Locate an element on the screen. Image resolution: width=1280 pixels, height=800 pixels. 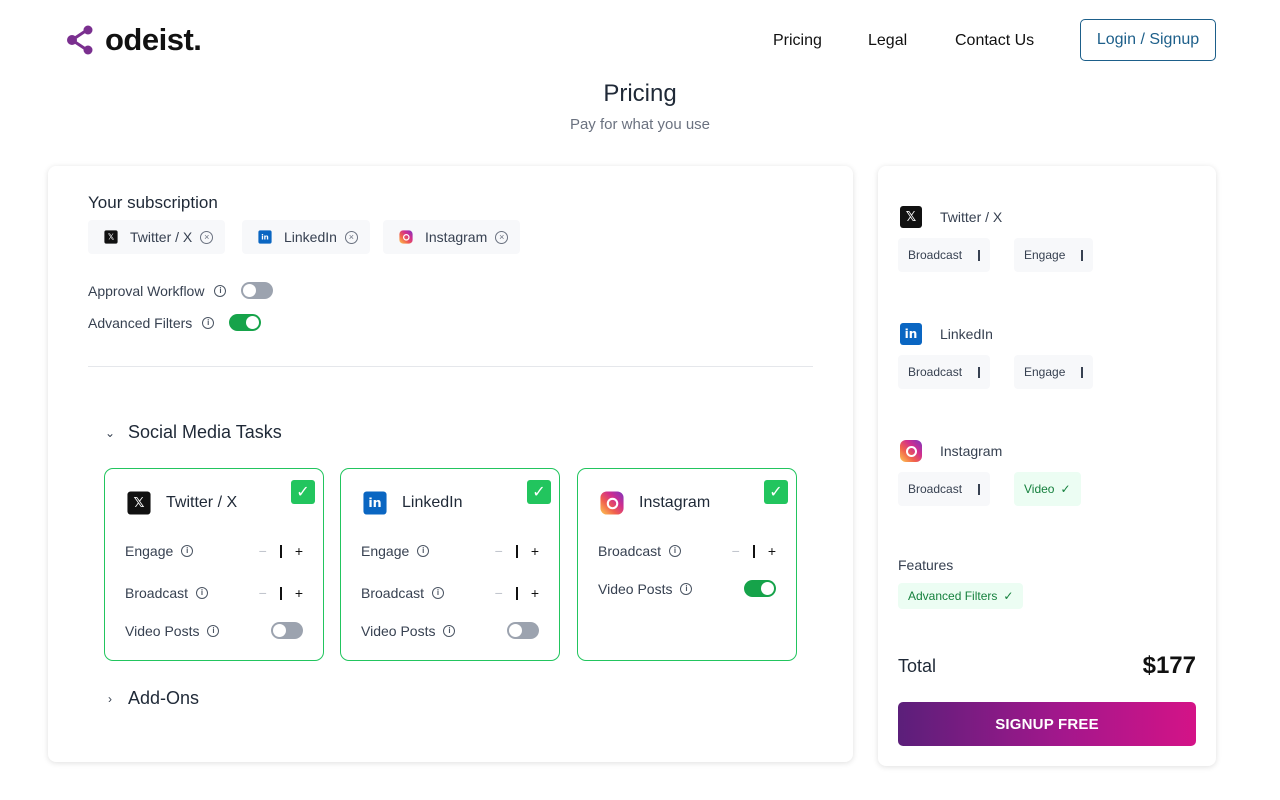
tag-advanced-filters: Advanced Filters ✓ is located at coordinates (961, 596).